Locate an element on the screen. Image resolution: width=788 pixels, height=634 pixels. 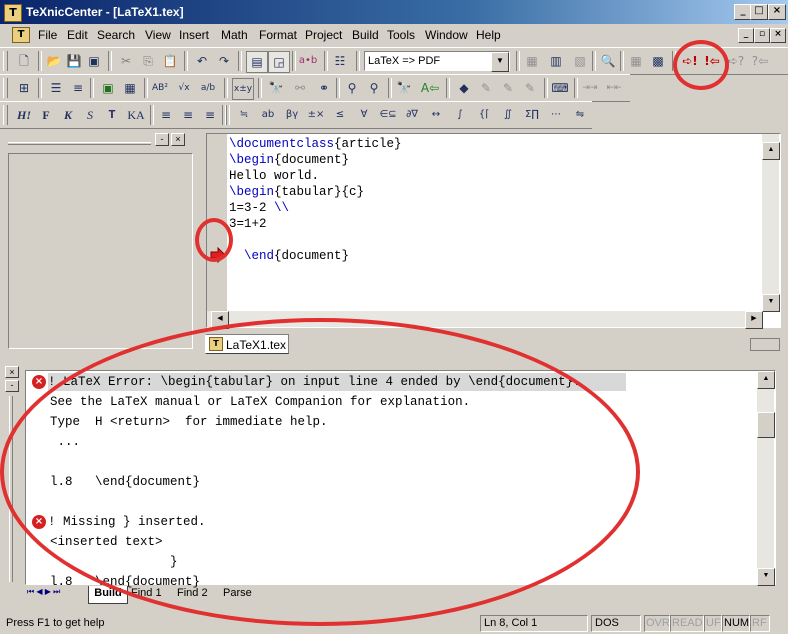
mdi-restore-button: ▫ is located at coordinates (762, 35).